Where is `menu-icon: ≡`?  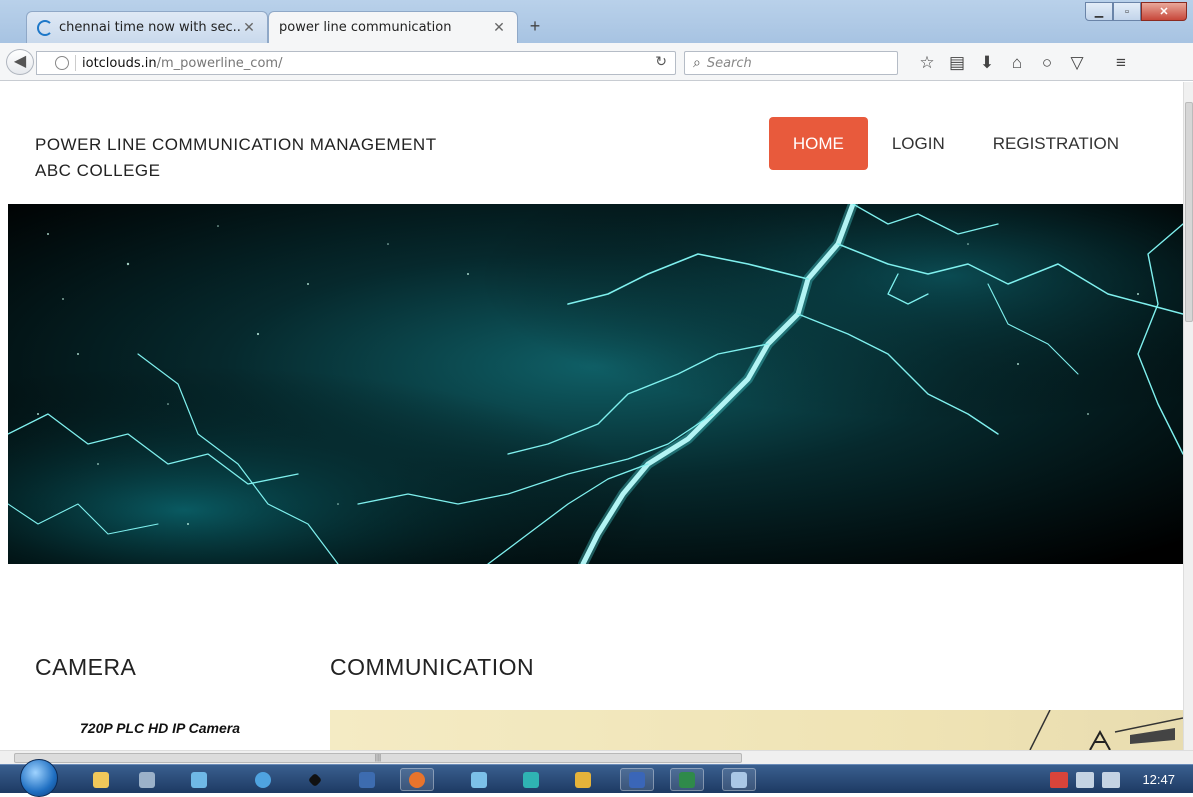
menu-icon: ≡ is located at coordinates (1121, 63).